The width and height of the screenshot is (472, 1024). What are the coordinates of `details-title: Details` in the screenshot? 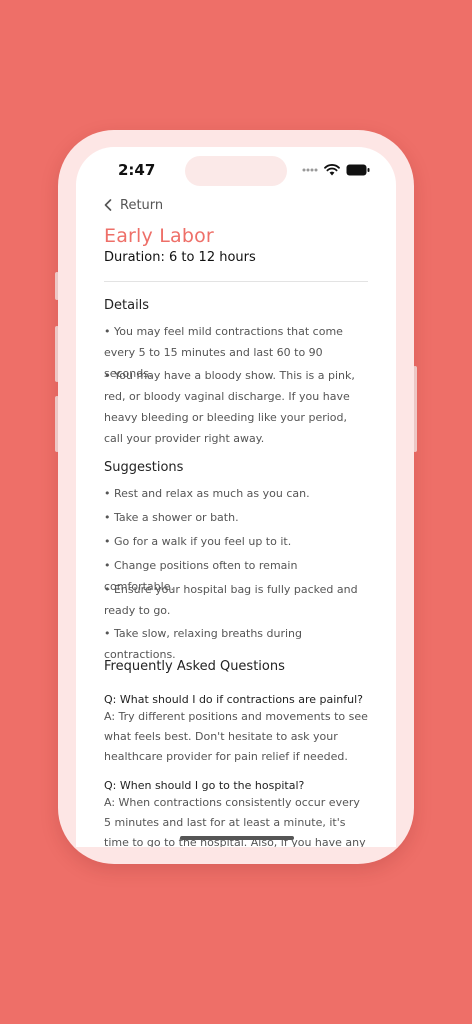 It's located at (127, 305).